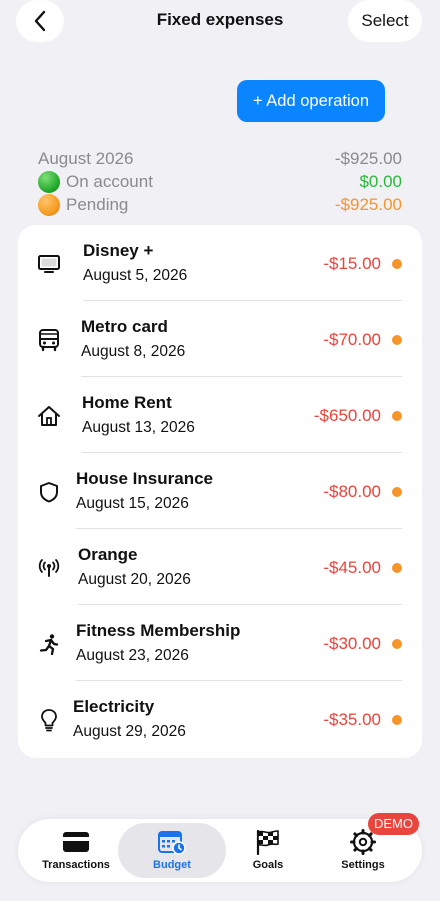 The image size is (440, 901). I want to click on on-account-value: $0.00, so click(380, 181).